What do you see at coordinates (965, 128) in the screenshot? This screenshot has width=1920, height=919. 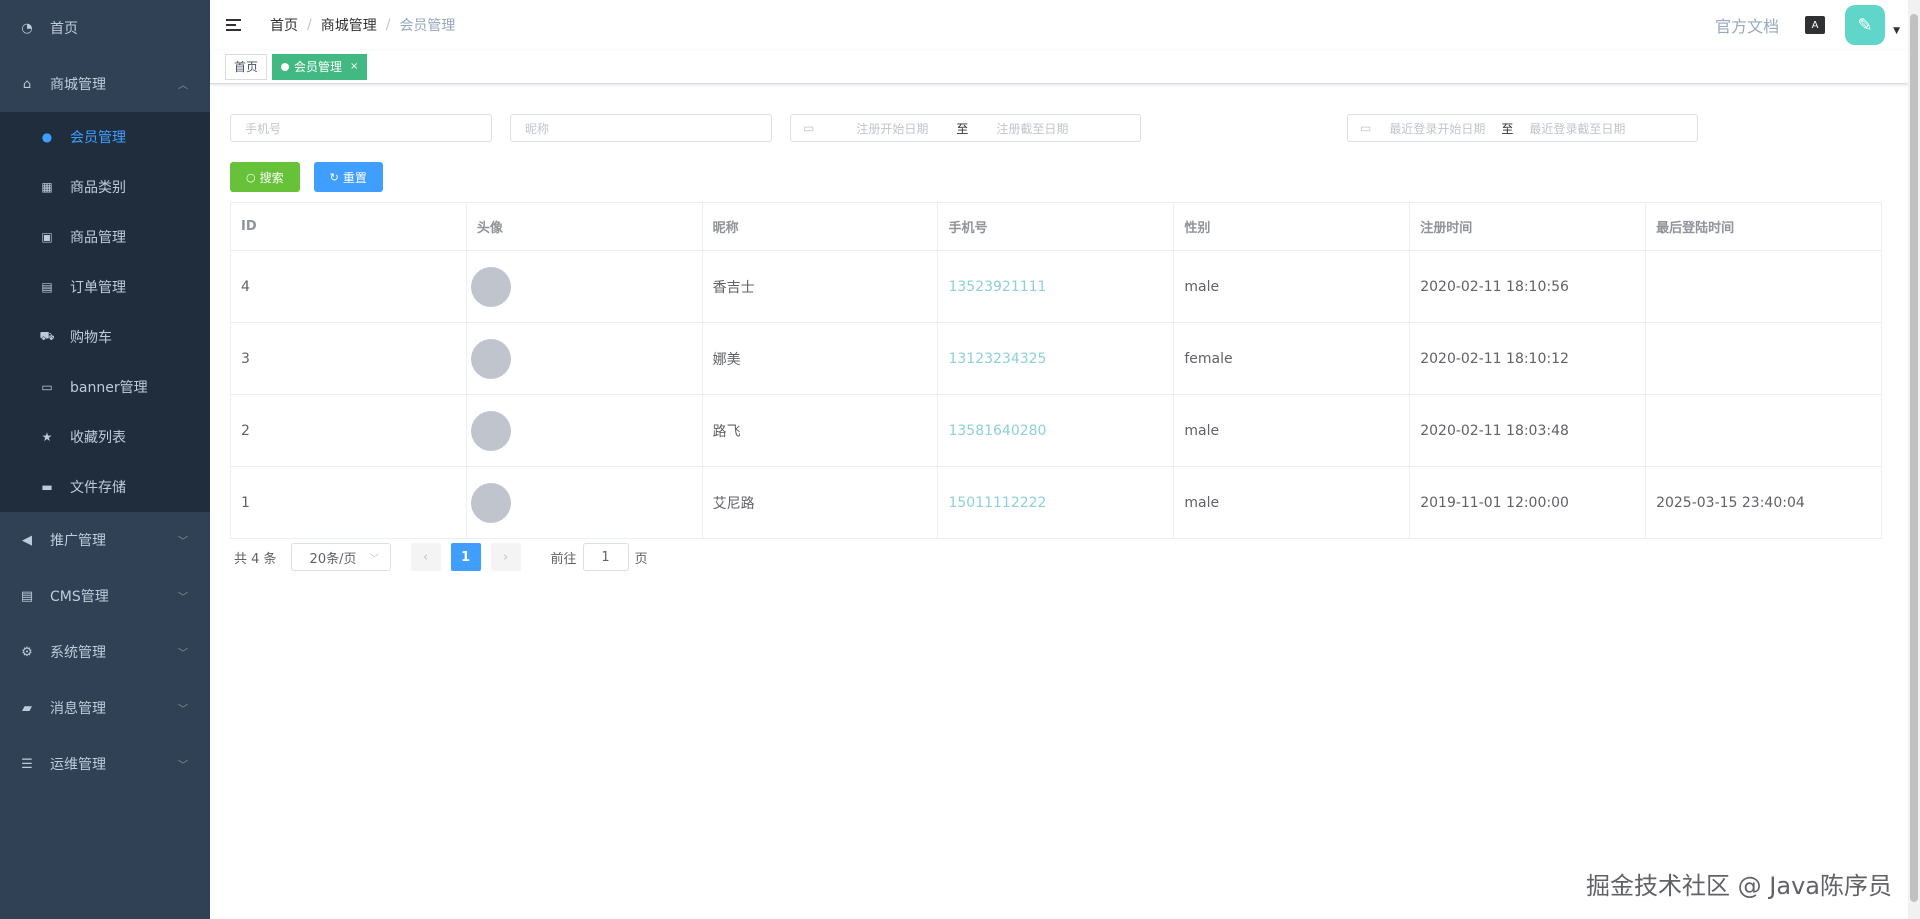 I see `register-date-range: ▭ 注册开始日期 至 注册截至日期` at bounding box center [965, 128].